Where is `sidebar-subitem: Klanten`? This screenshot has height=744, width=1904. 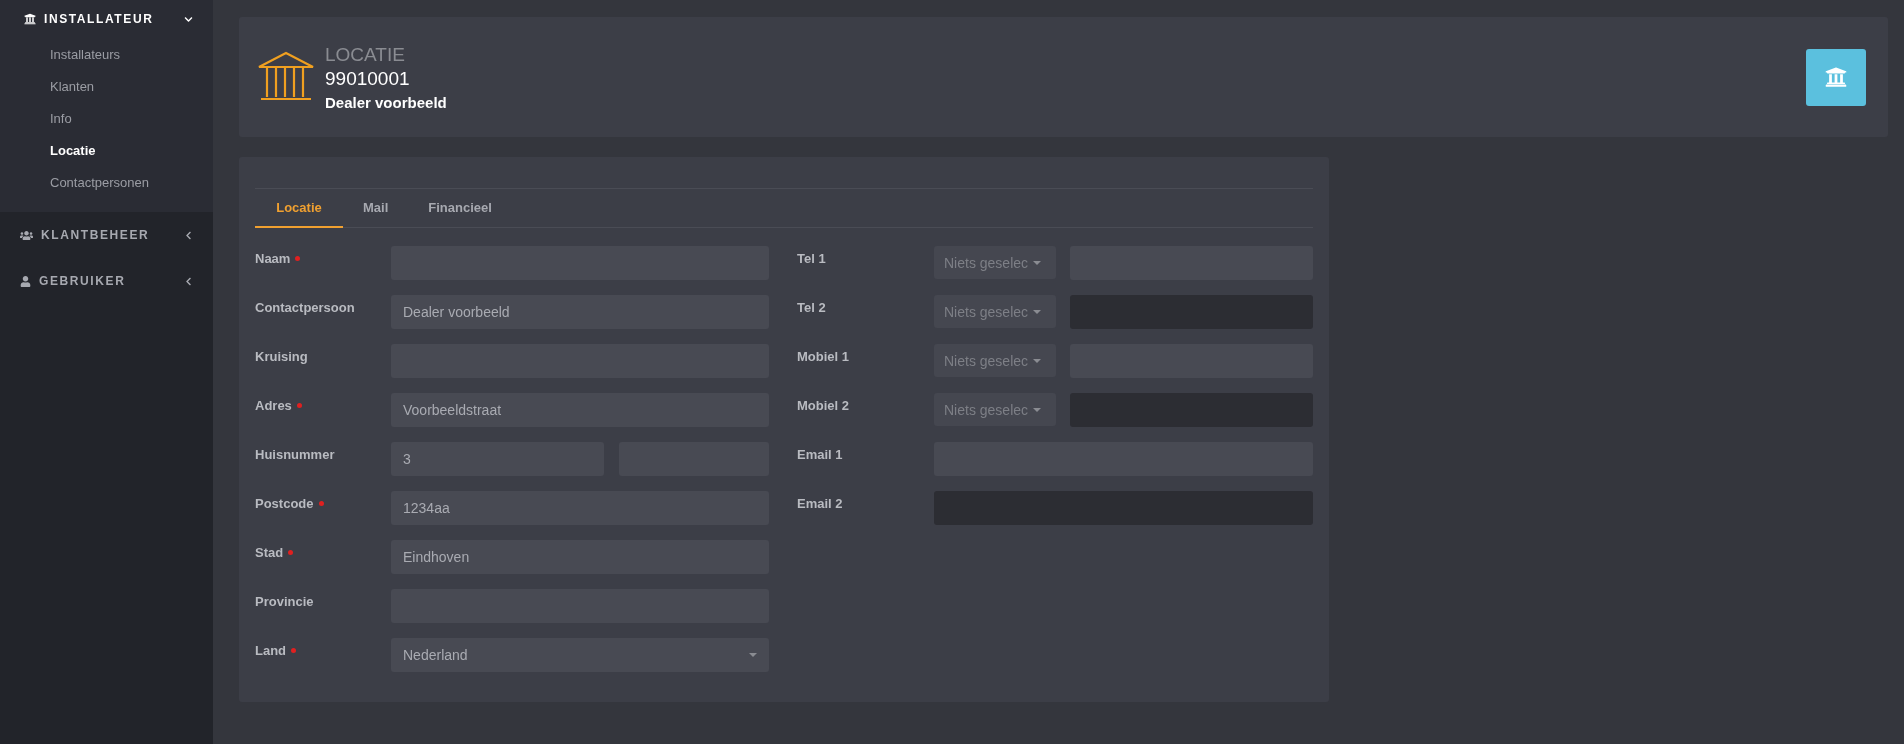
sidebar-subitem: Klanten is located at coordinates (106, 86).